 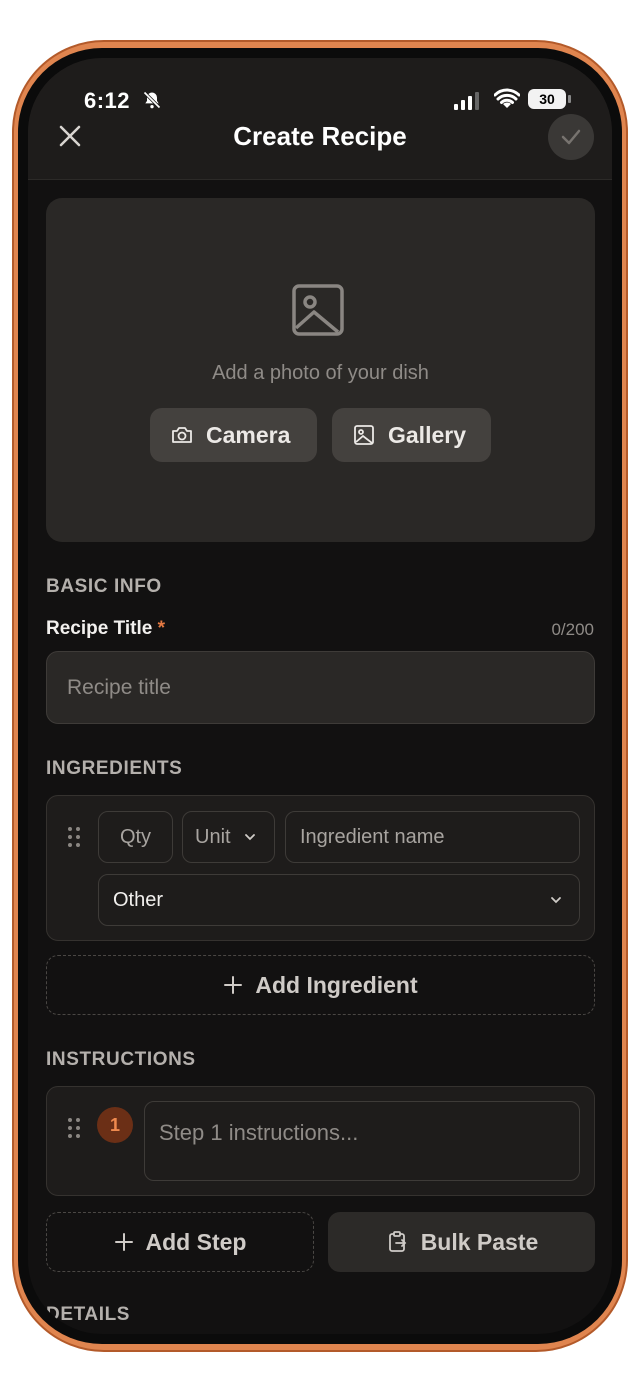 I want to click on title-character-counter: 0/200, so click(x=572, y=629).